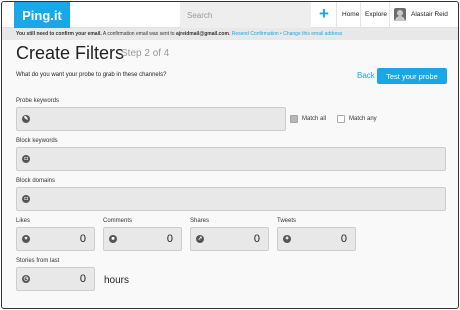 The width and height of the screenshot is (460, 310). What do you see at coordinates (238, 199) in the screenshot?
I see `block-domains-input` at bounding box center [238, 199].